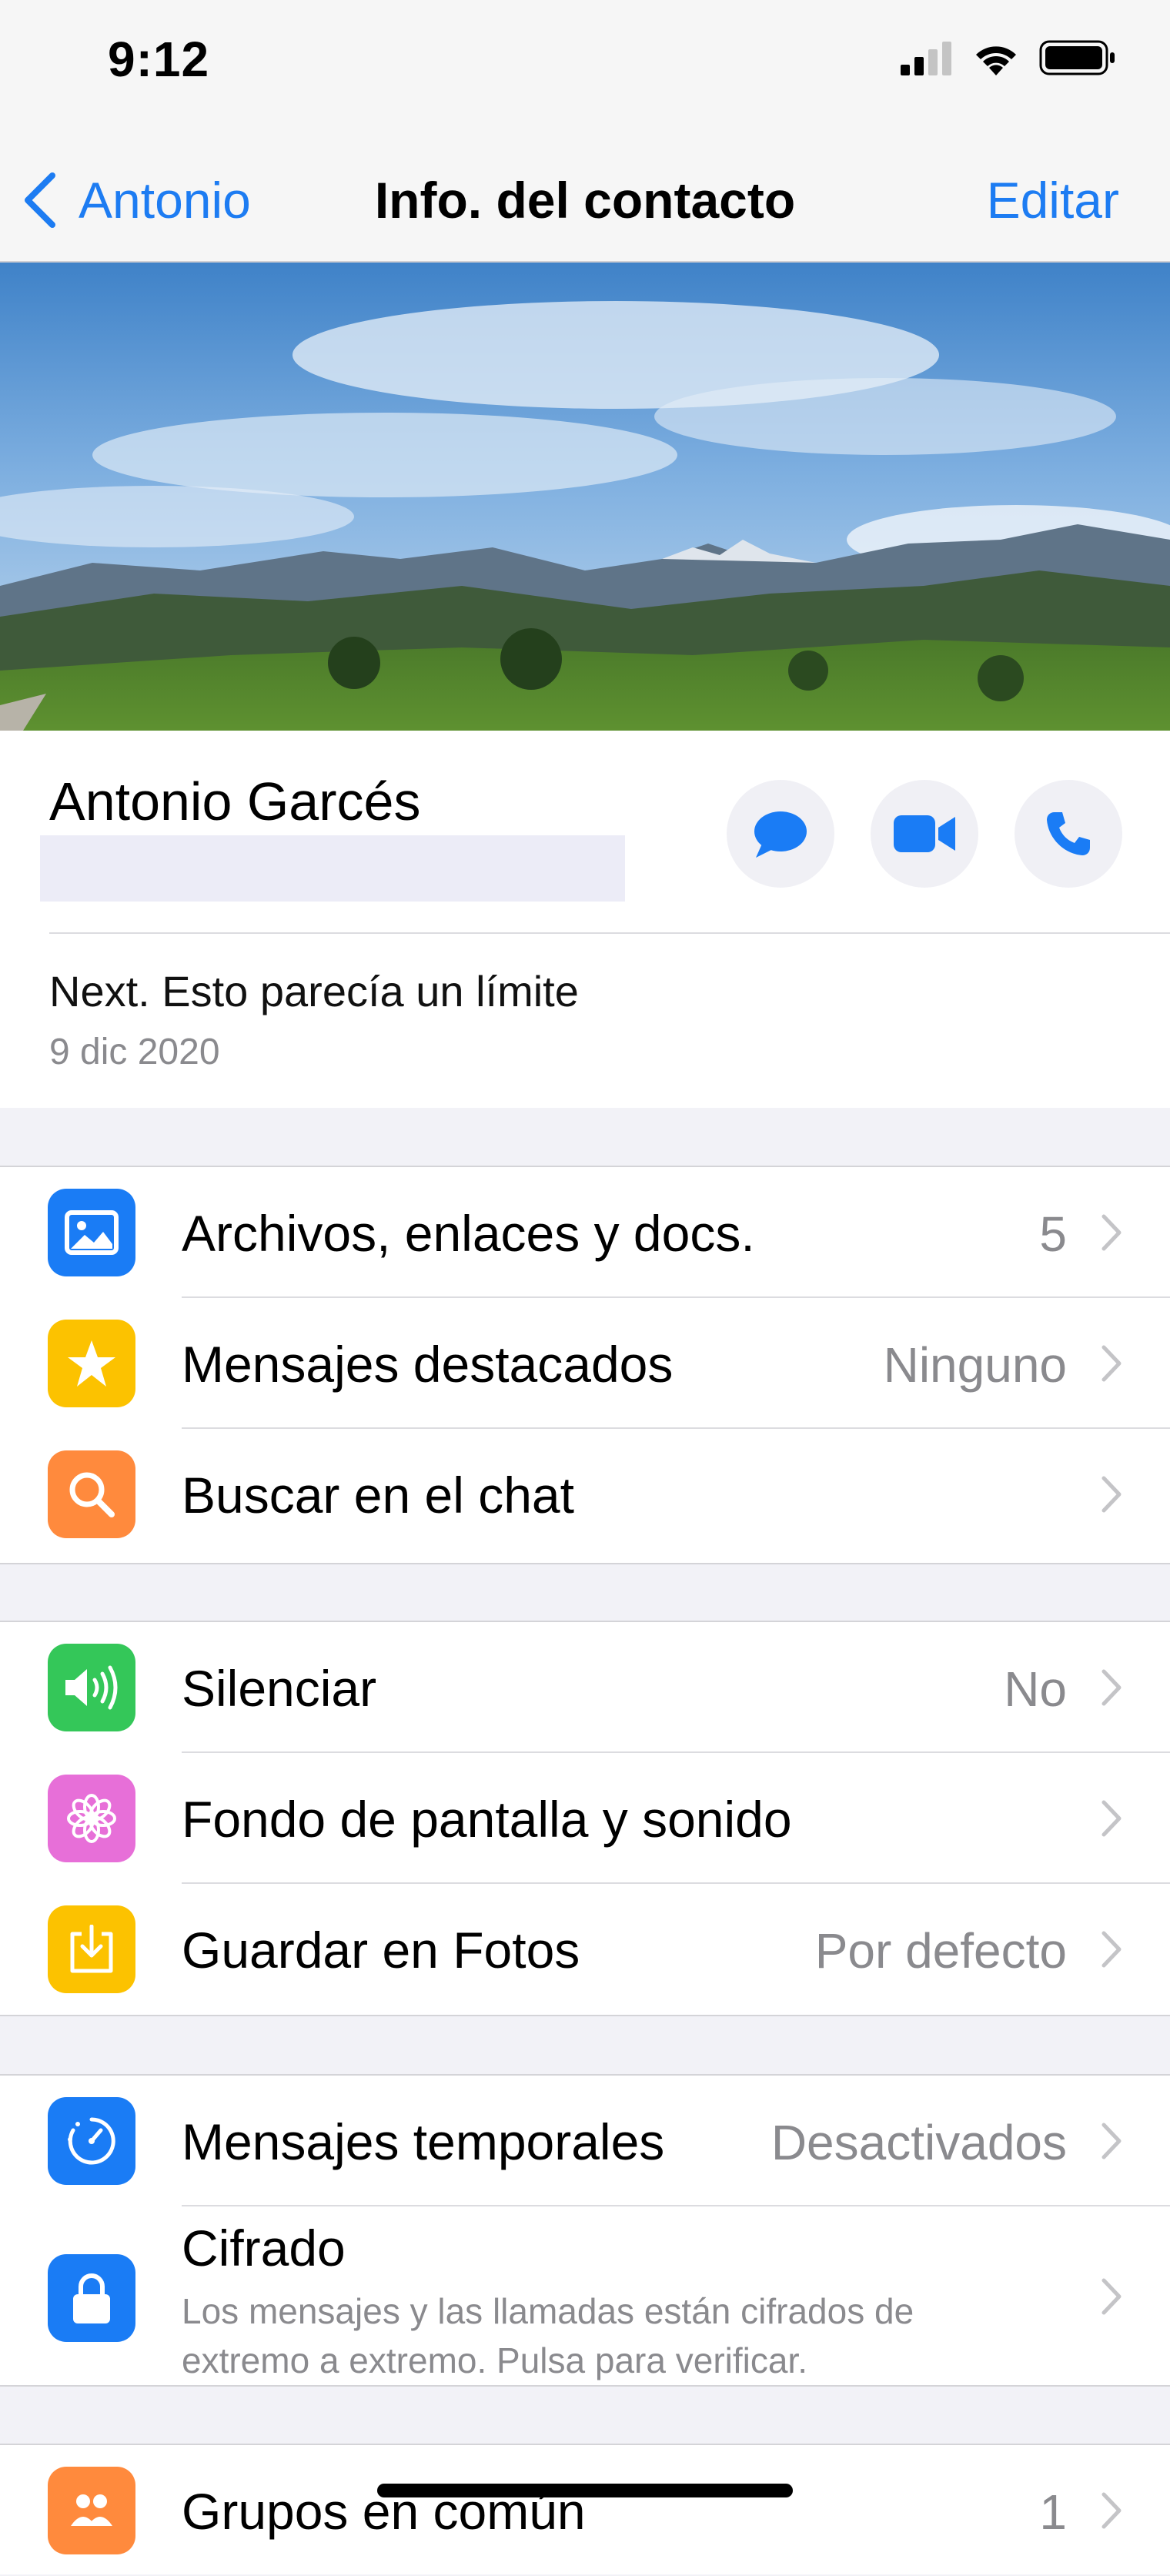  What do you see at coordinates (1077, 57) in the screenshot?
I see `battery-icon` at bounding box center [1077, 57].